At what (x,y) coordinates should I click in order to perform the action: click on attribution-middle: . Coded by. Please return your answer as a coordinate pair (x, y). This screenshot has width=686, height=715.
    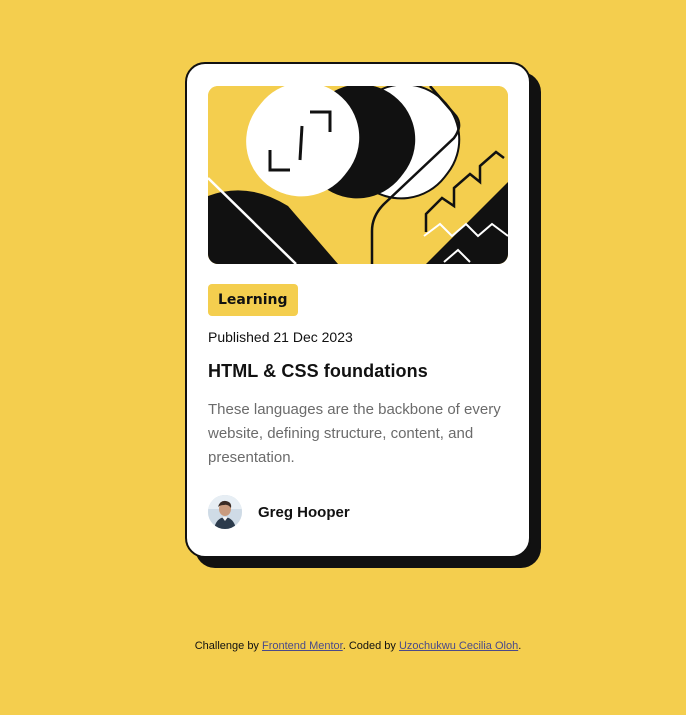
    Looking at the image, I should click on (370, 646).